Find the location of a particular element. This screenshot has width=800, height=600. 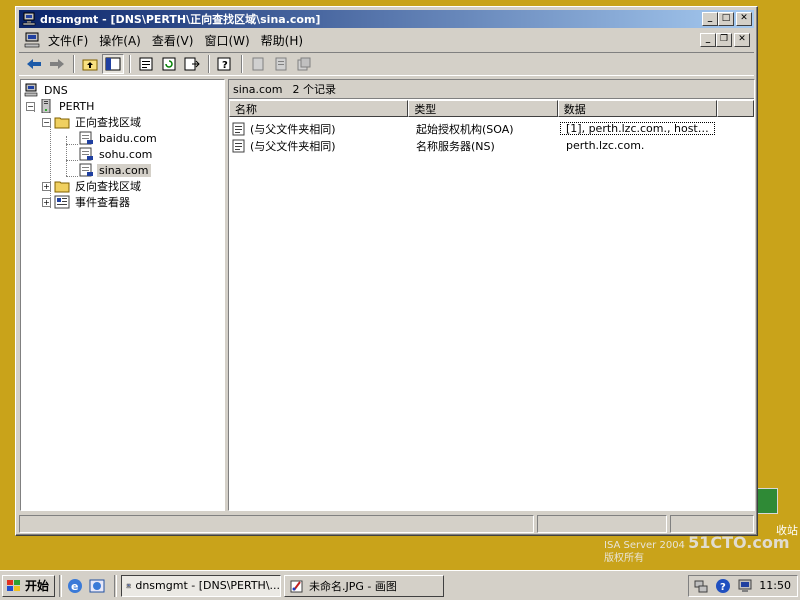

properties-button is located at coordinates (146, 64).